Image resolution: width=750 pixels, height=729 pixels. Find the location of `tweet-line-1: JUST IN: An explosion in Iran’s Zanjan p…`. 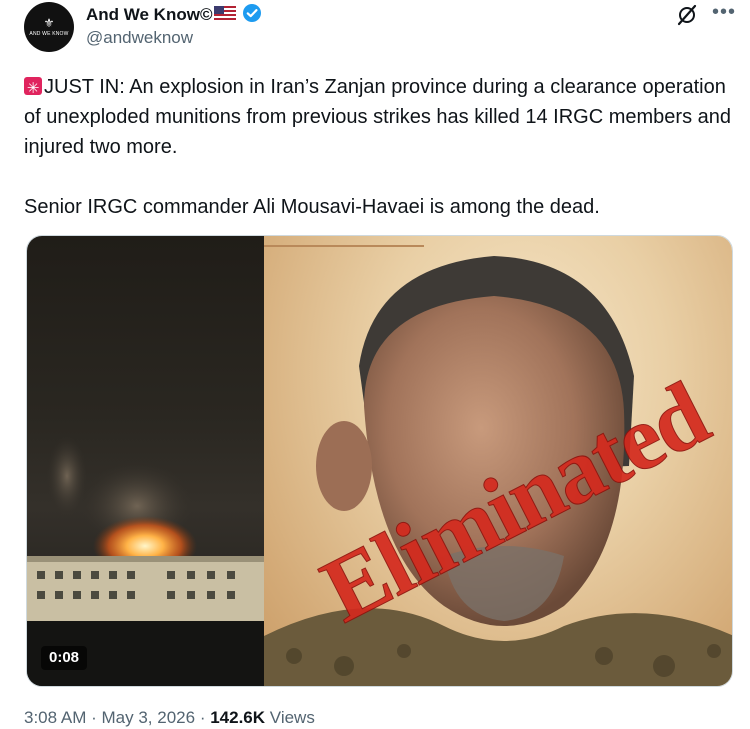

tweet-line-1: JUST IN: An explosion in Iran’s Zanjan p… is located at coordinates (377, 117).